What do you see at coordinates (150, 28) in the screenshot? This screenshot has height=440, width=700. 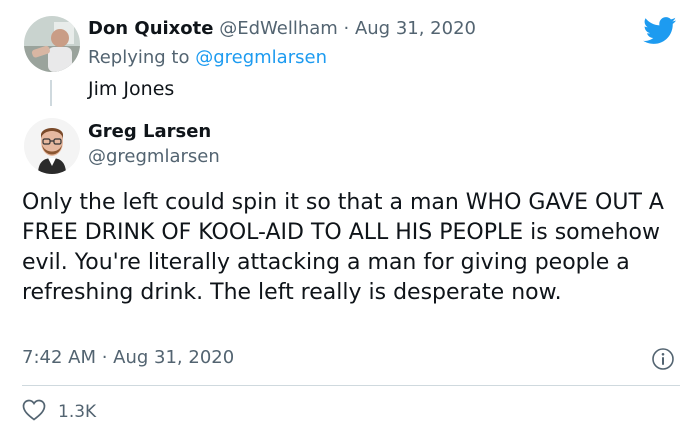 I see `reply-author-name: Don Quixote` at bounding box center [150, 28].